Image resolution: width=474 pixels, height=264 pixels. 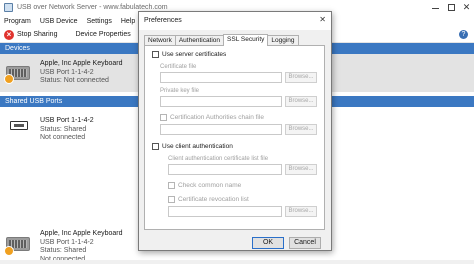 I want to click on port-name: USB Port 1-1-4-2, so click(x=67, y=120).